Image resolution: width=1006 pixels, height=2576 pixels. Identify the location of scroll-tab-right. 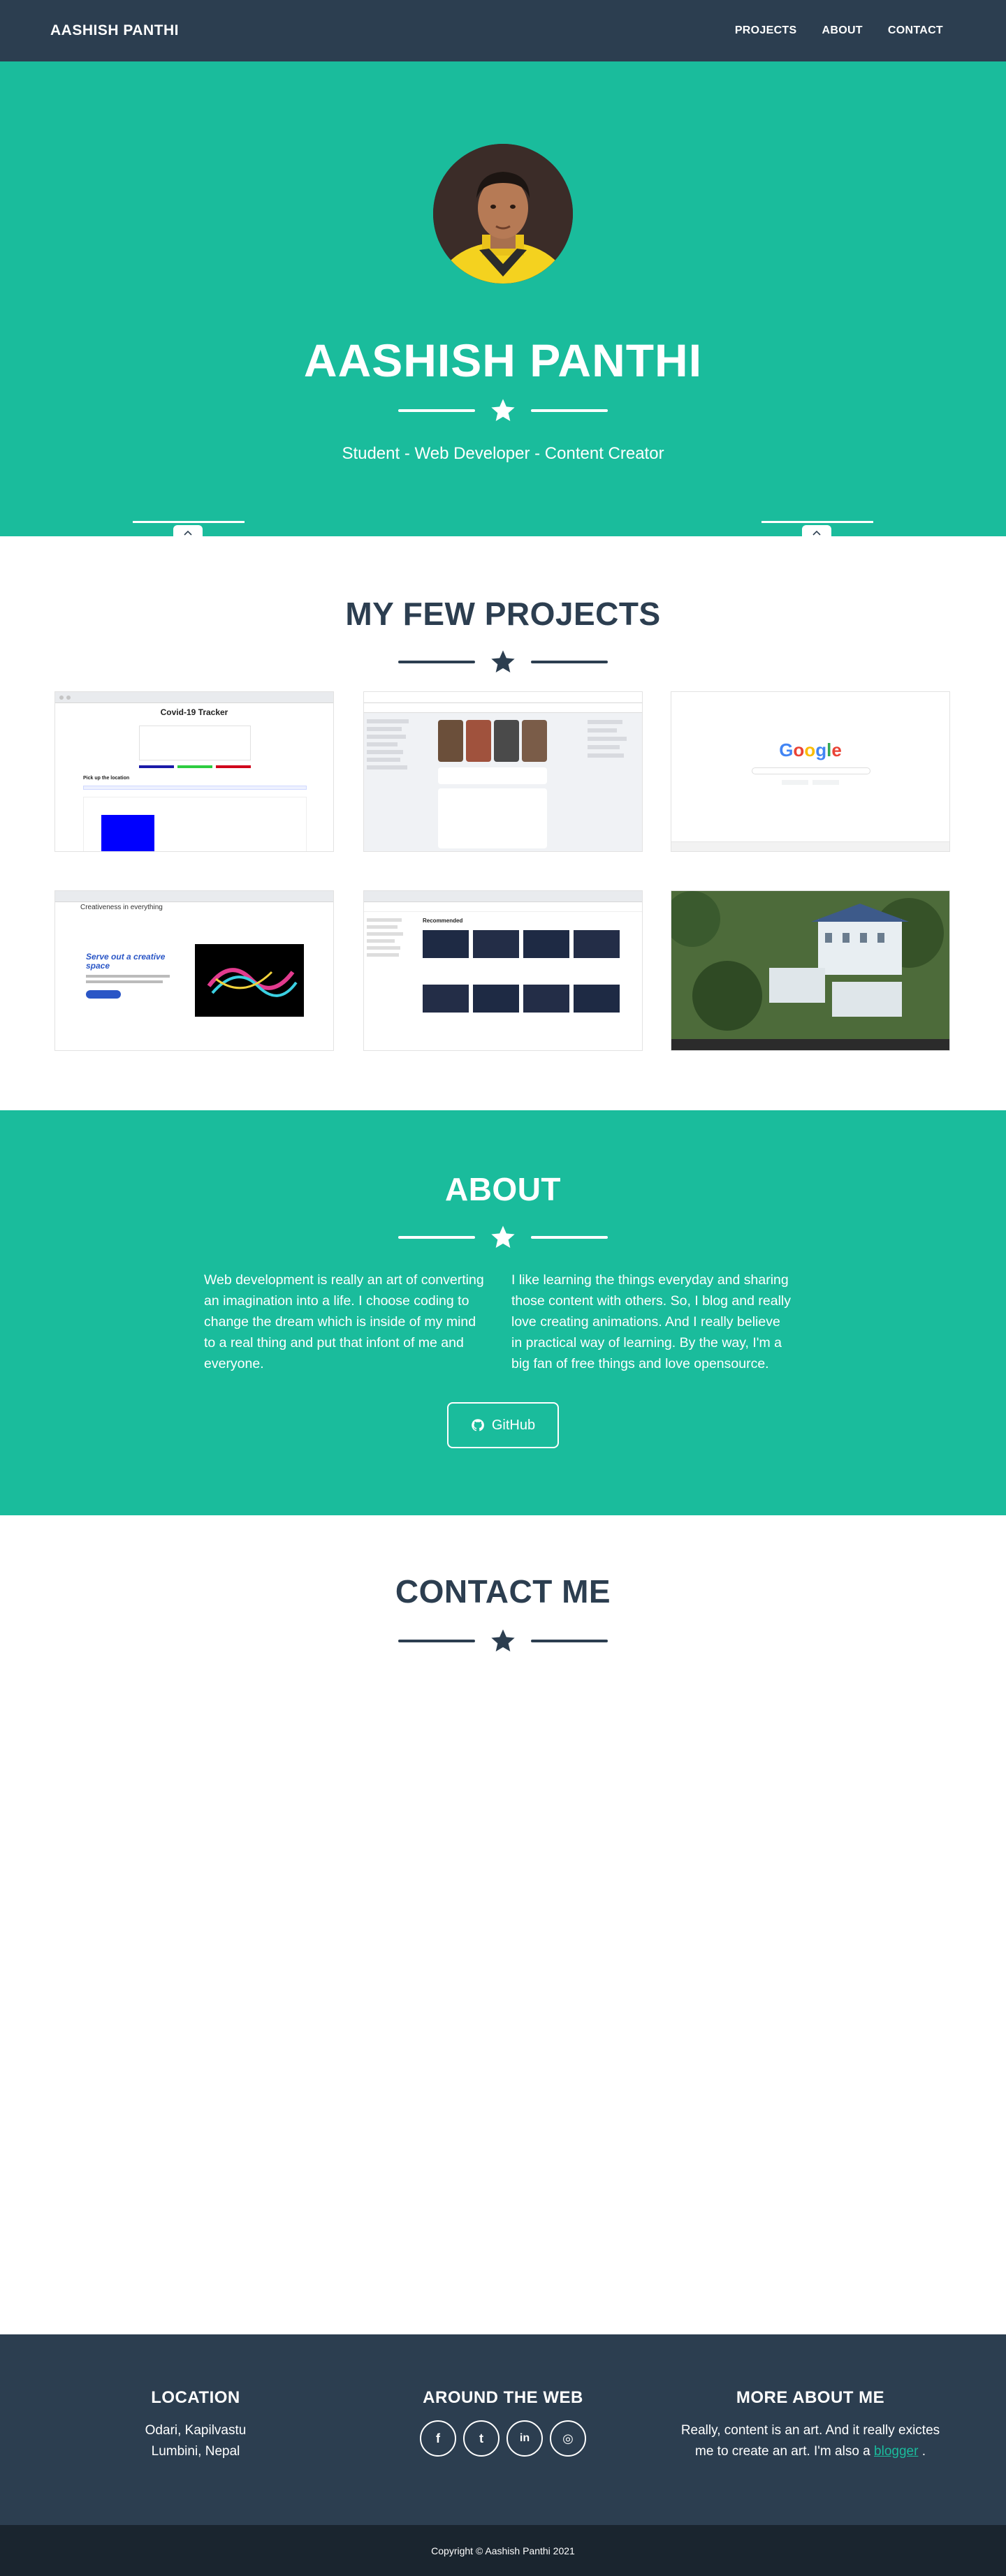
(817, 530).